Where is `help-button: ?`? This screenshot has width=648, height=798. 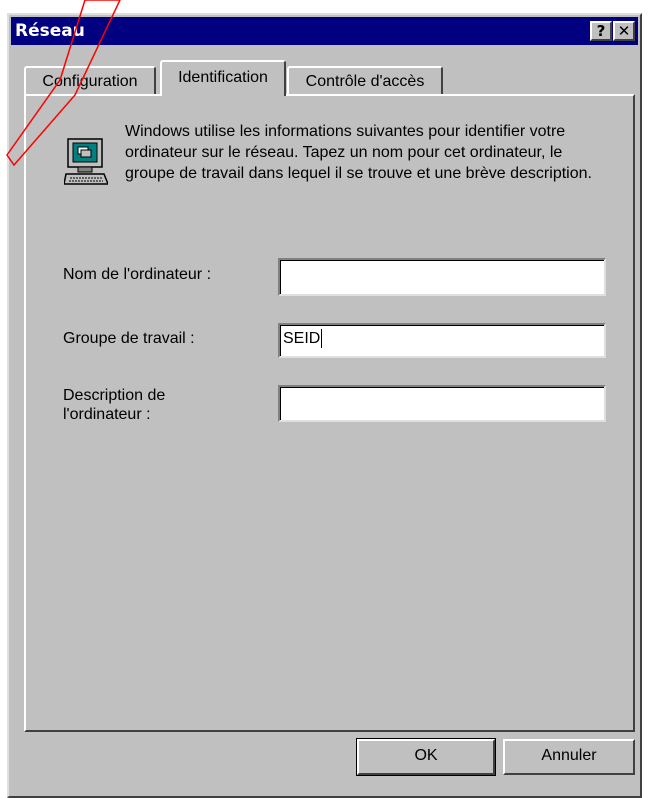 help-button: ? is located at coordinates (601, 31).